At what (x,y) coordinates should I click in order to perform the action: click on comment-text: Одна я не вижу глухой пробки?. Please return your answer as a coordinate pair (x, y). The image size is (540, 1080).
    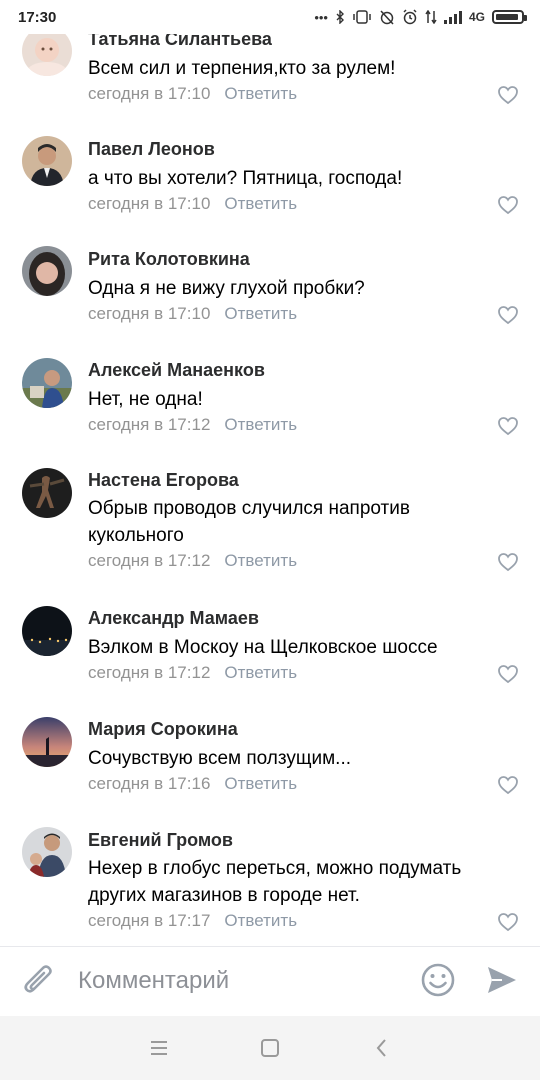
    Looking at the image, I should click on (226, 288).